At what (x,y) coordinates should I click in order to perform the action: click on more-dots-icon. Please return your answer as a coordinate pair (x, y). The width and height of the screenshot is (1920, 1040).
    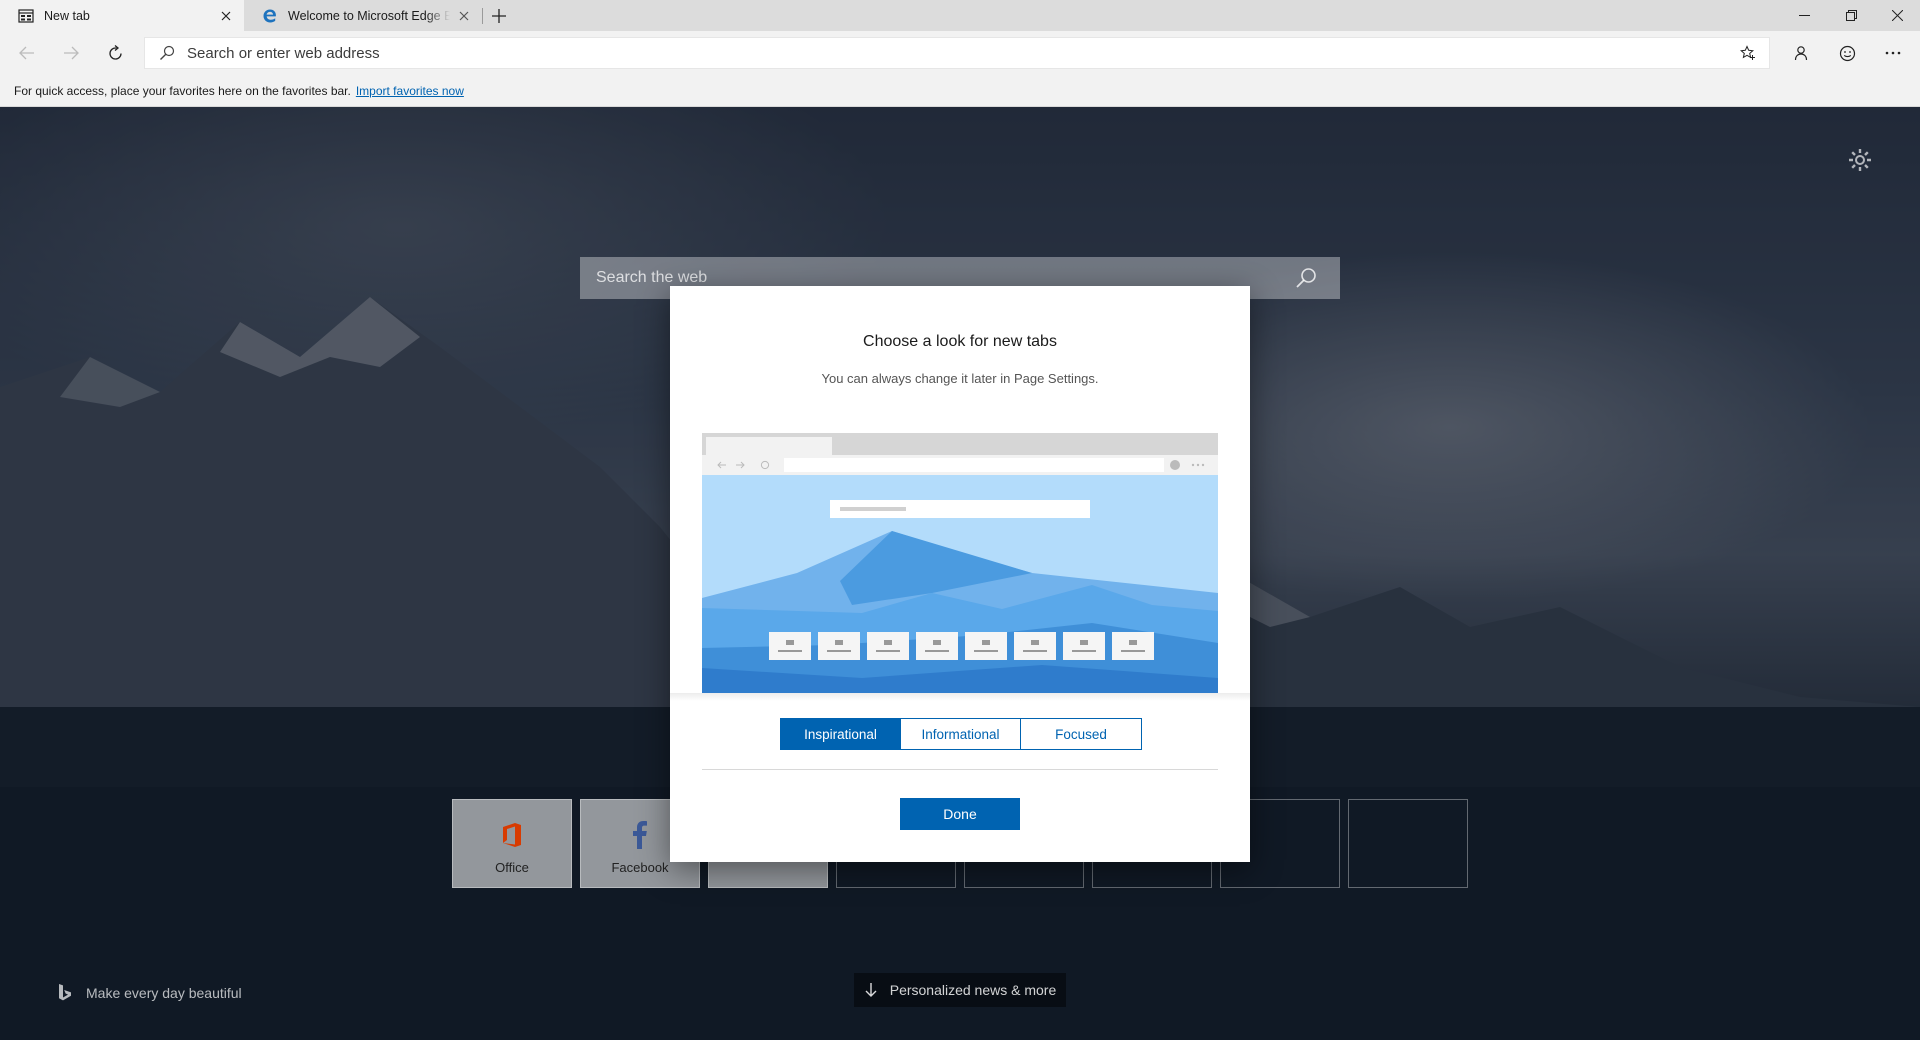
    Looking at the image, I should click on (1893, 53).